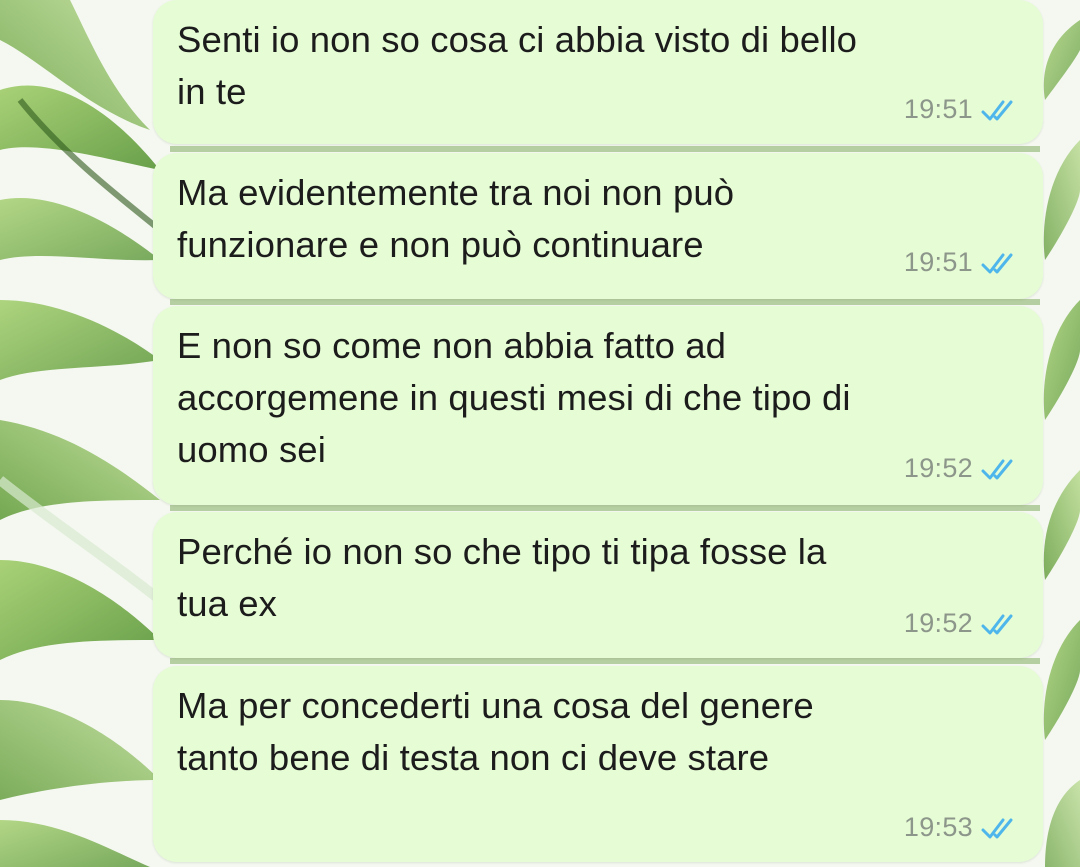 Image resolution: width=1080 pixels, height=867 pixels. What do you see at coordinates (452, 345) in the screenshot?
I see `message-line: E non so come non abbia fatto ad` at bounding box center [452, 345].